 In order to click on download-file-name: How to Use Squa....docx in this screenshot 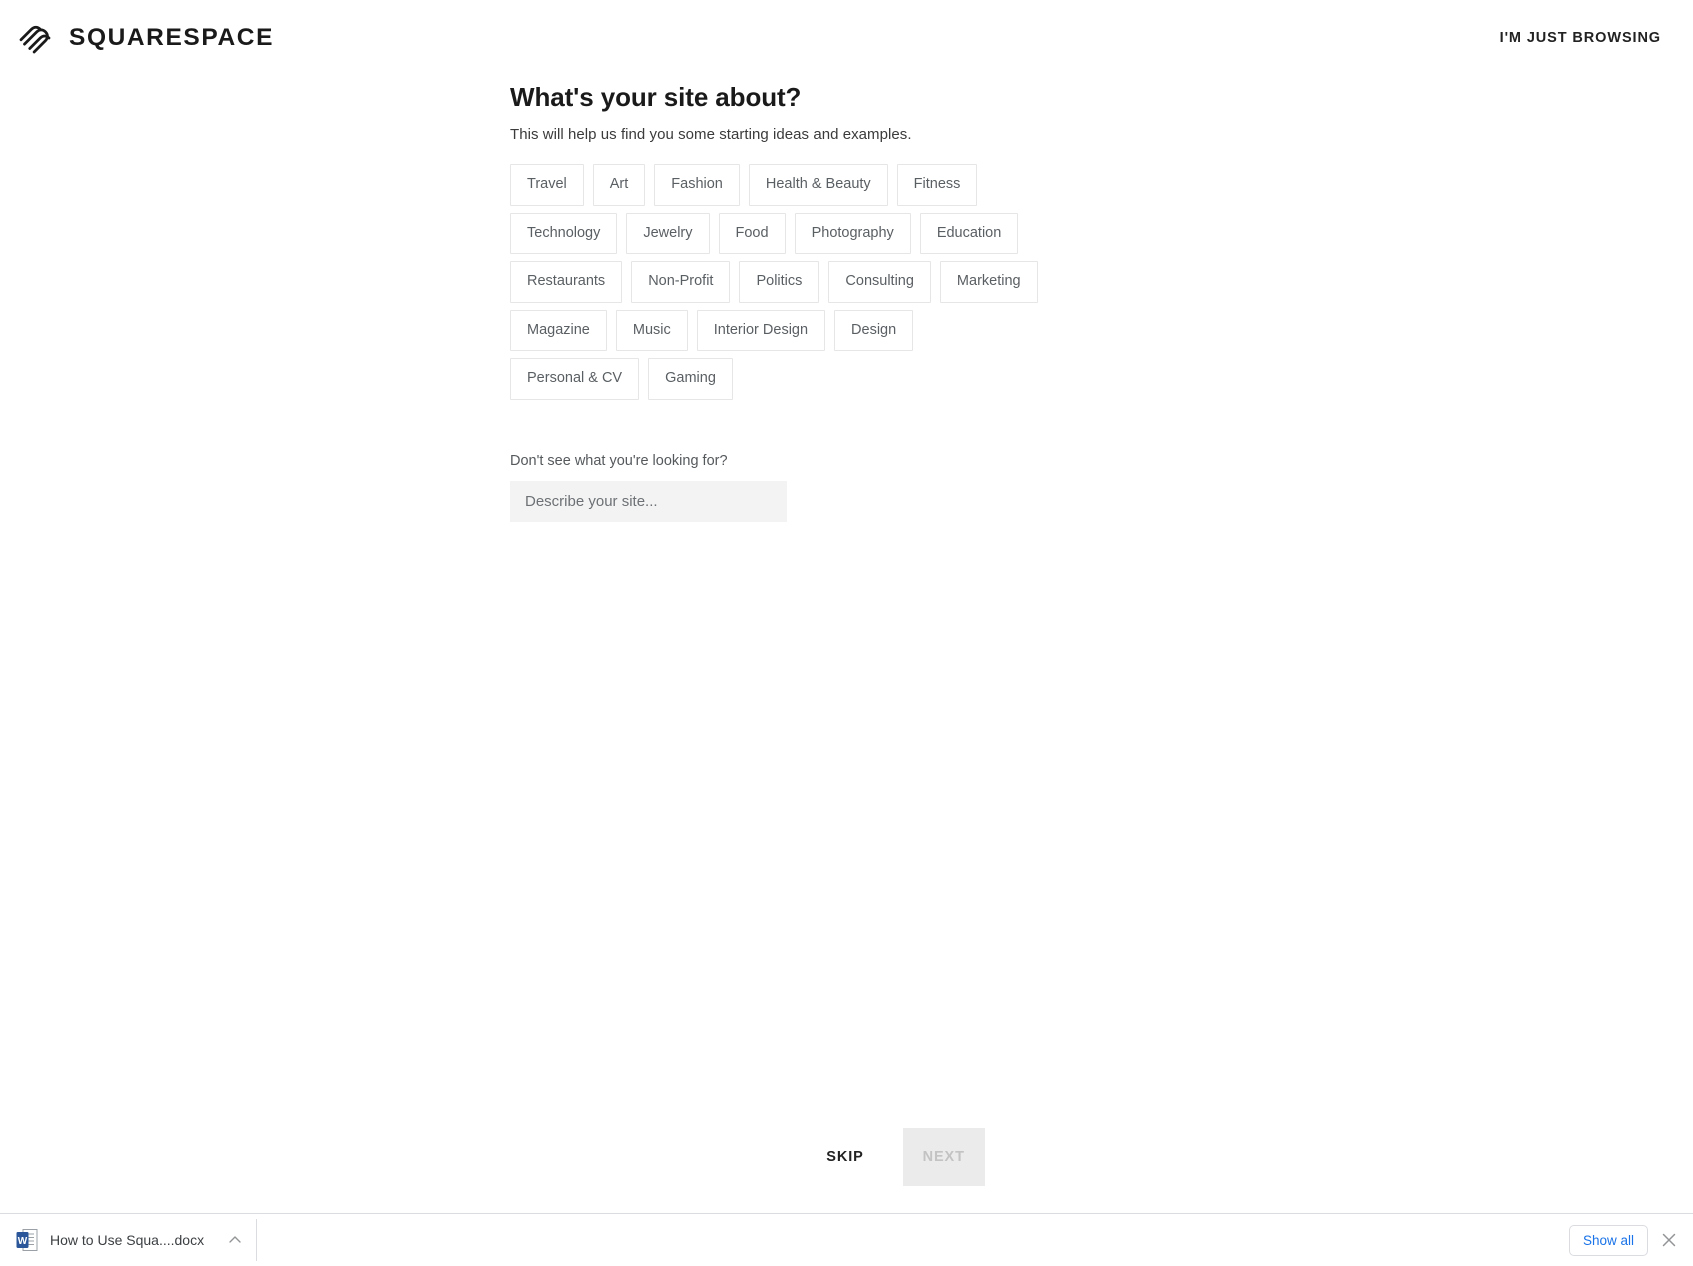, I will do `click(127, 1240)`.